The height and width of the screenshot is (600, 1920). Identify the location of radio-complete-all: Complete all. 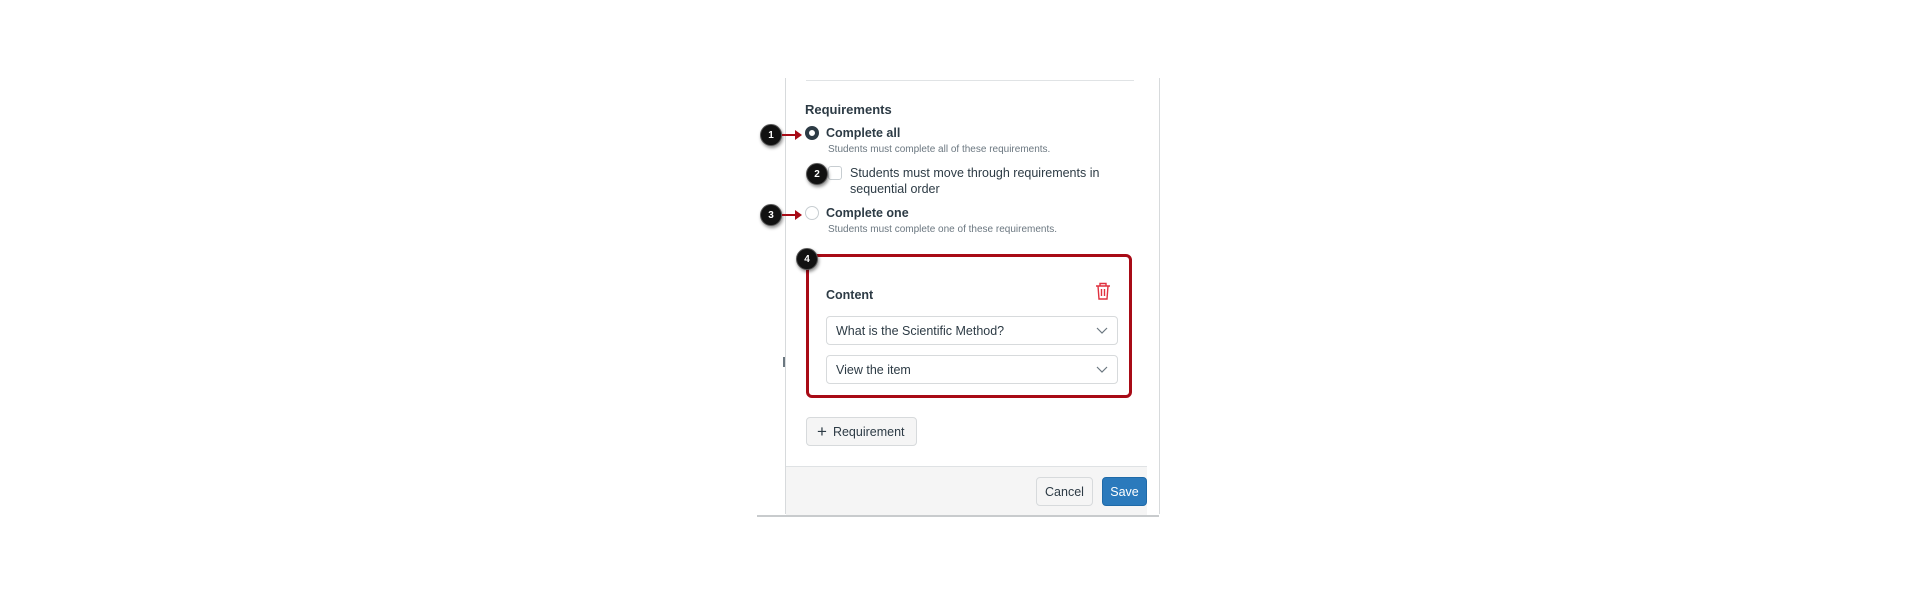
(852, 133).